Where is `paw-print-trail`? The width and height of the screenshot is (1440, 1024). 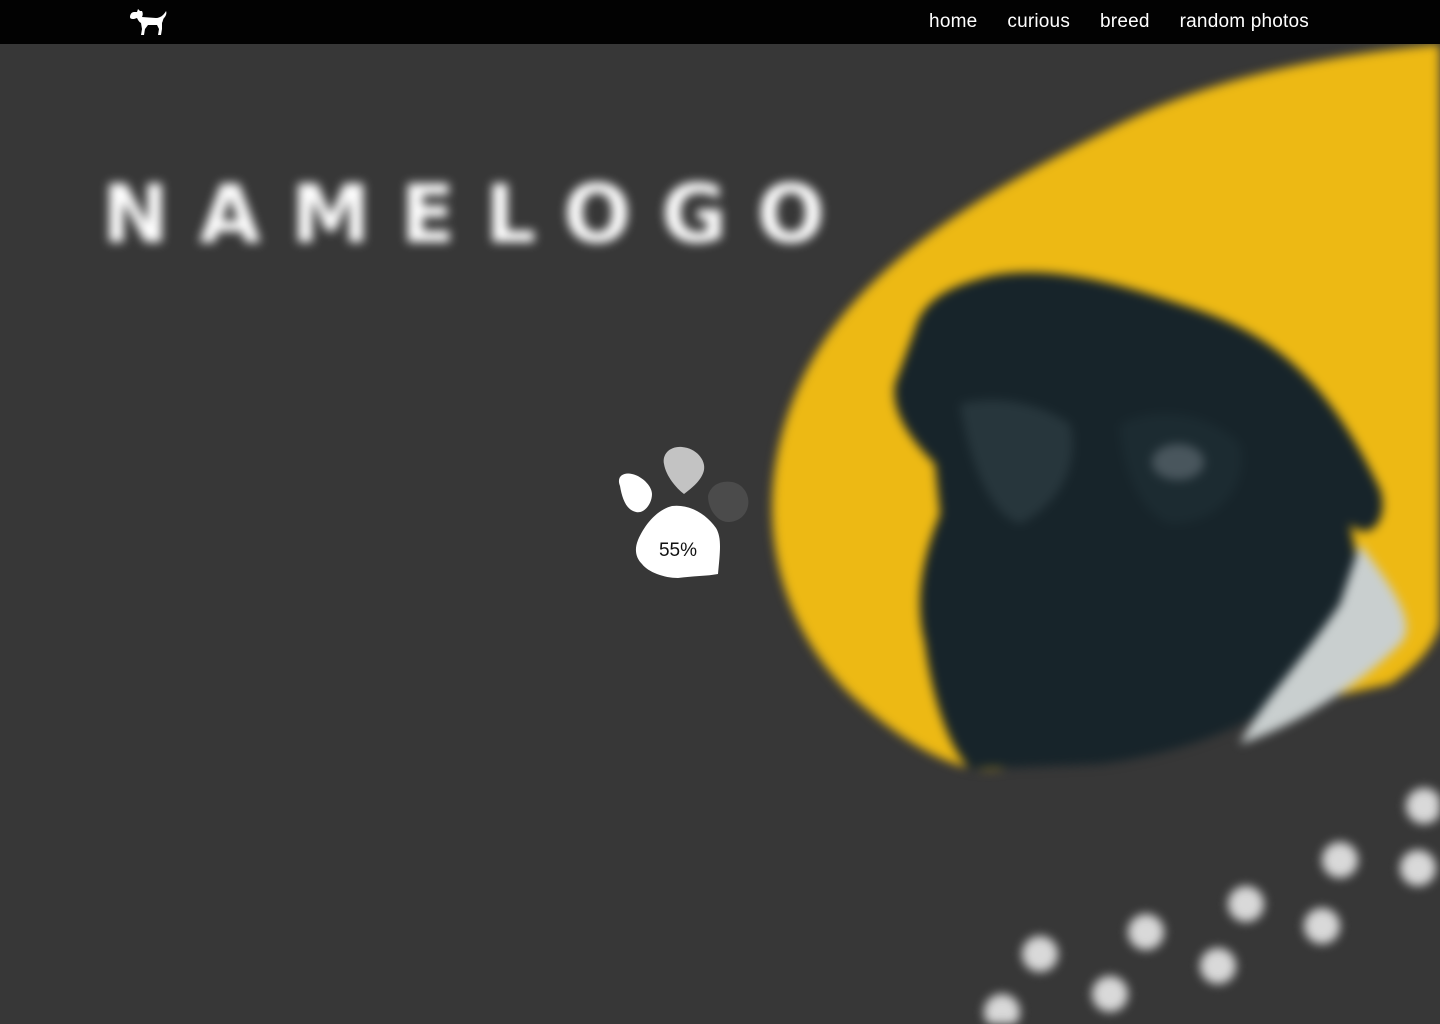 paw-print-trail is located at coordinates (1212, 906).